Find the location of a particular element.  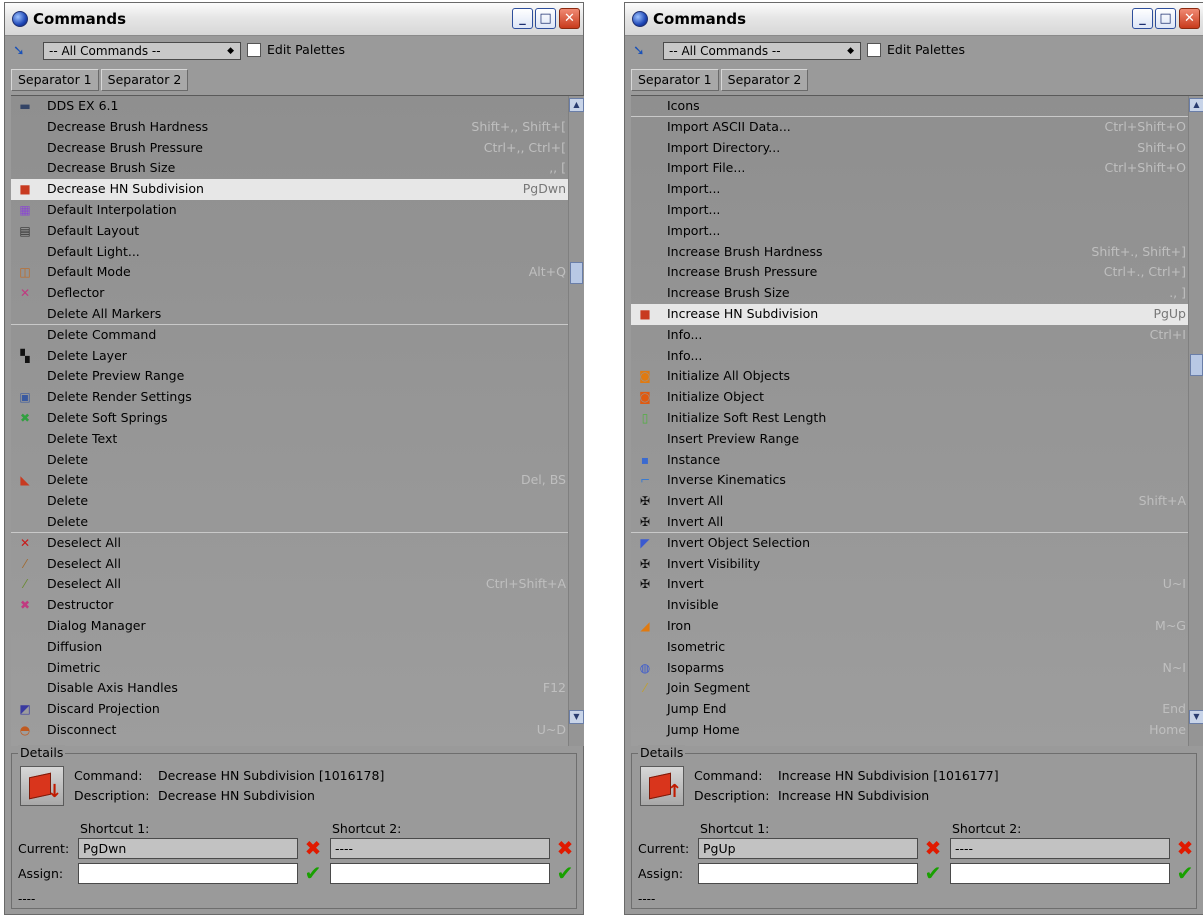

command-row: ✖ Delete Soft Springs is located at coordinates (297, 418).